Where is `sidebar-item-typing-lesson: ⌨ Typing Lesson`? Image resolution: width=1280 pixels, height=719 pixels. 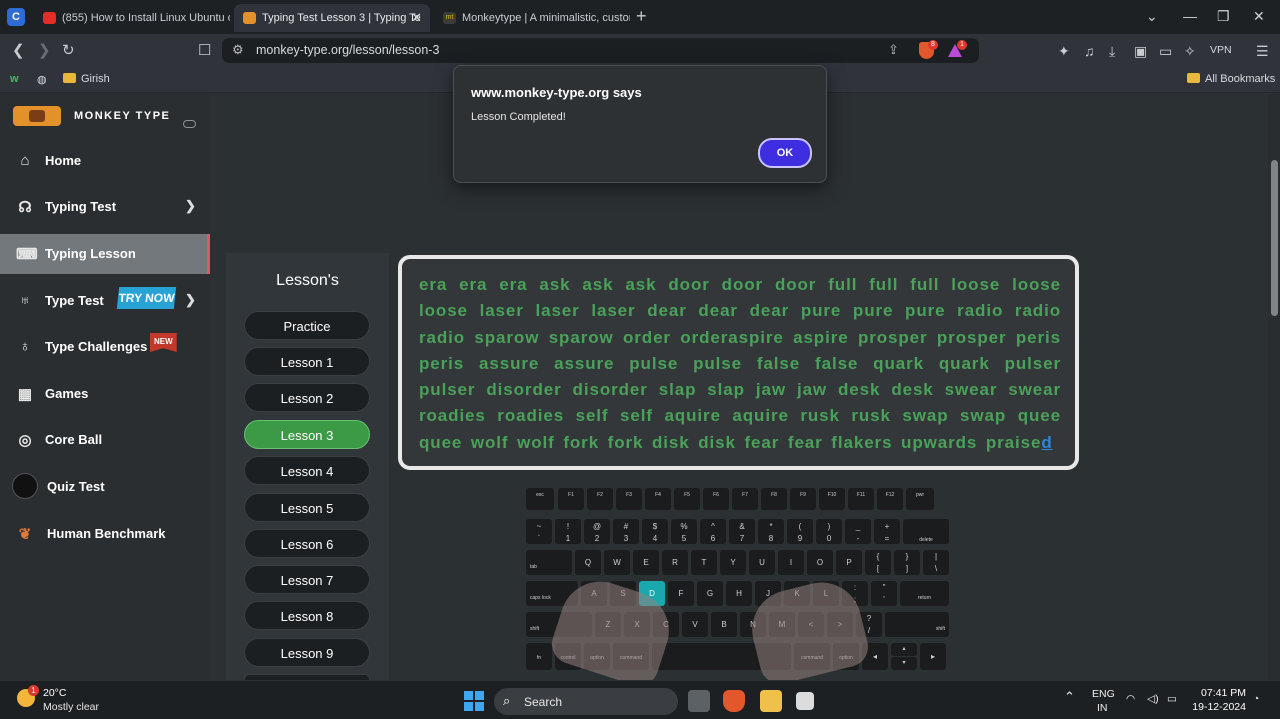 sidebar-item-typing-lesson: ⌨ Typing Lesson is located at coordinates (105, 254).